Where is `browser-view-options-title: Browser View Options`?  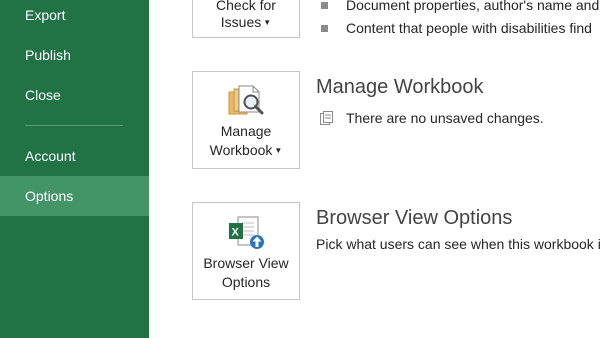
browser-view-options-title: Browser View Options is located at coordinates (414, 218).